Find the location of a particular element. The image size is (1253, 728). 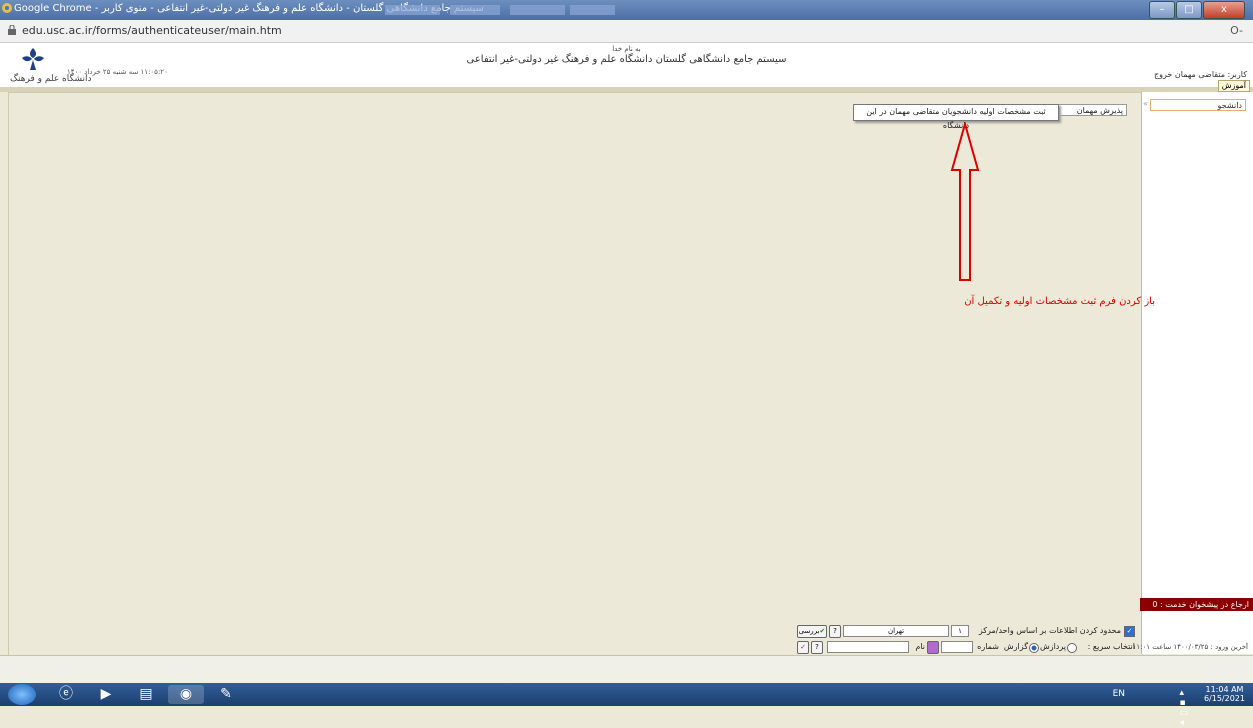

help-button: ? is located at coordinates (835, 631).